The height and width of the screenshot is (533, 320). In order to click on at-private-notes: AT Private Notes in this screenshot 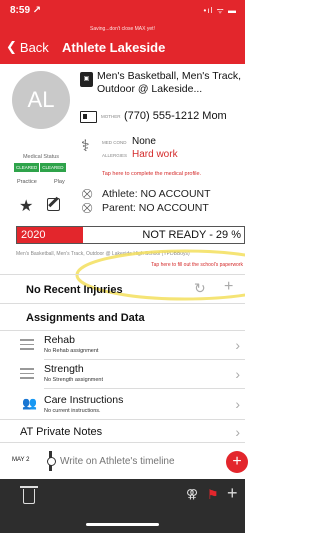, I will do `click(61, 432)`.